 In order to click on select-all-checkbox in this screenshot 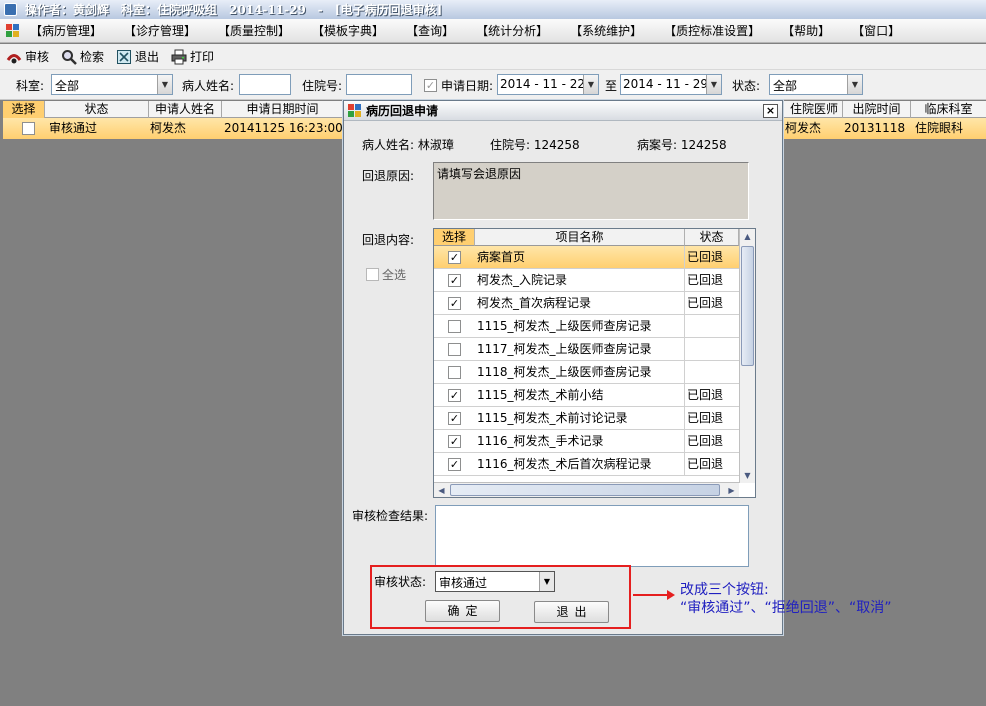, I will do `click(372, 274)`.